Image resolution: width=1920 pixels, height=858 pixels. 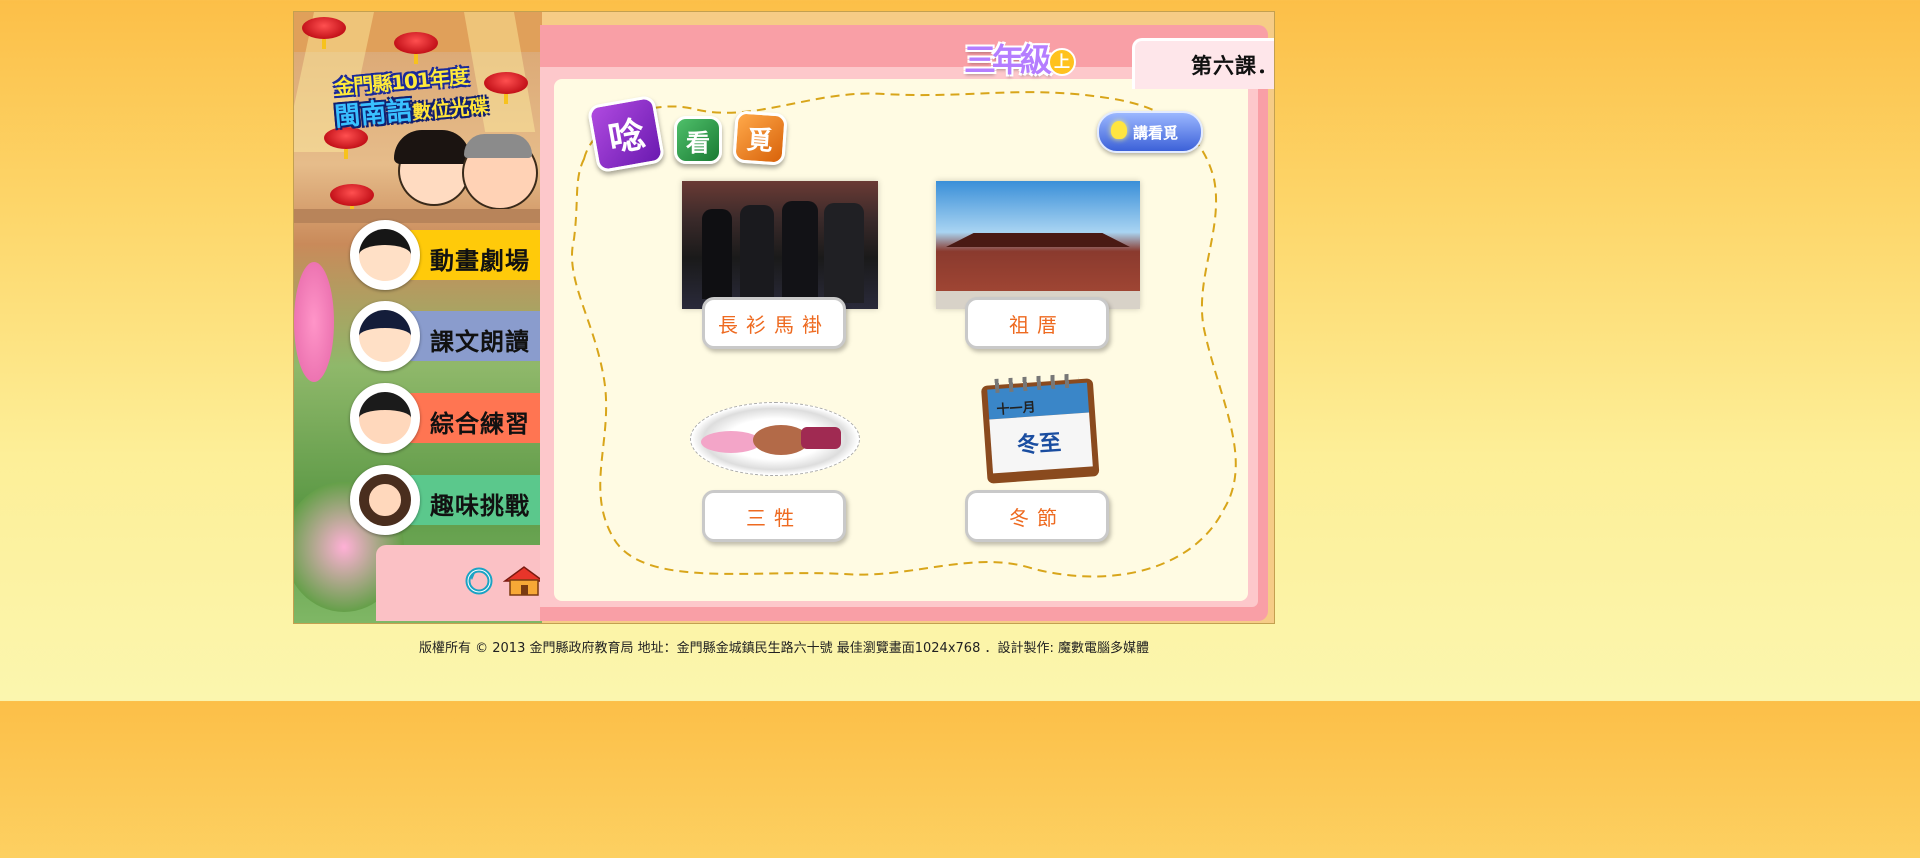 What do you see at coordinates (373, 114) in the screenshot?
I see `logo-subtitle-main: 閩南語` at bounding box center [373, 114].